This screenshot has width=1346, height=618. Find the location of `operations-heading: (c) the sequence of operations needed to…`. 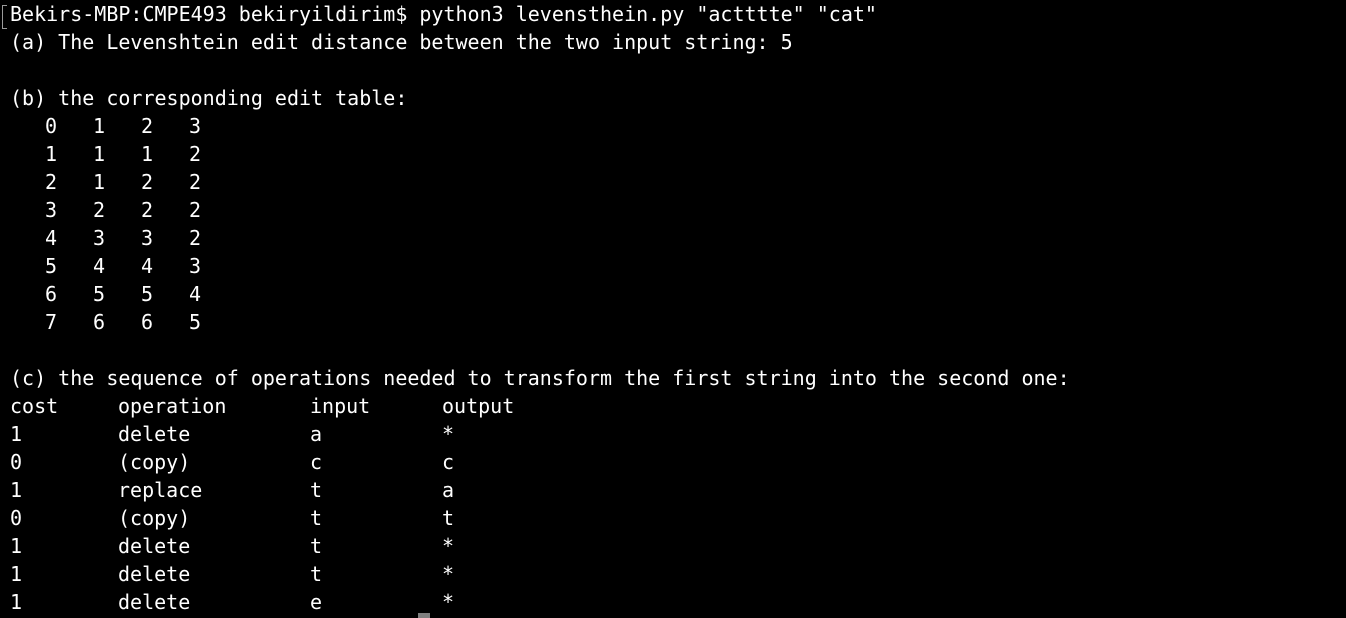

operations-heading: (c) the sequence of operations needed to… is located at coordinates (540, 378).